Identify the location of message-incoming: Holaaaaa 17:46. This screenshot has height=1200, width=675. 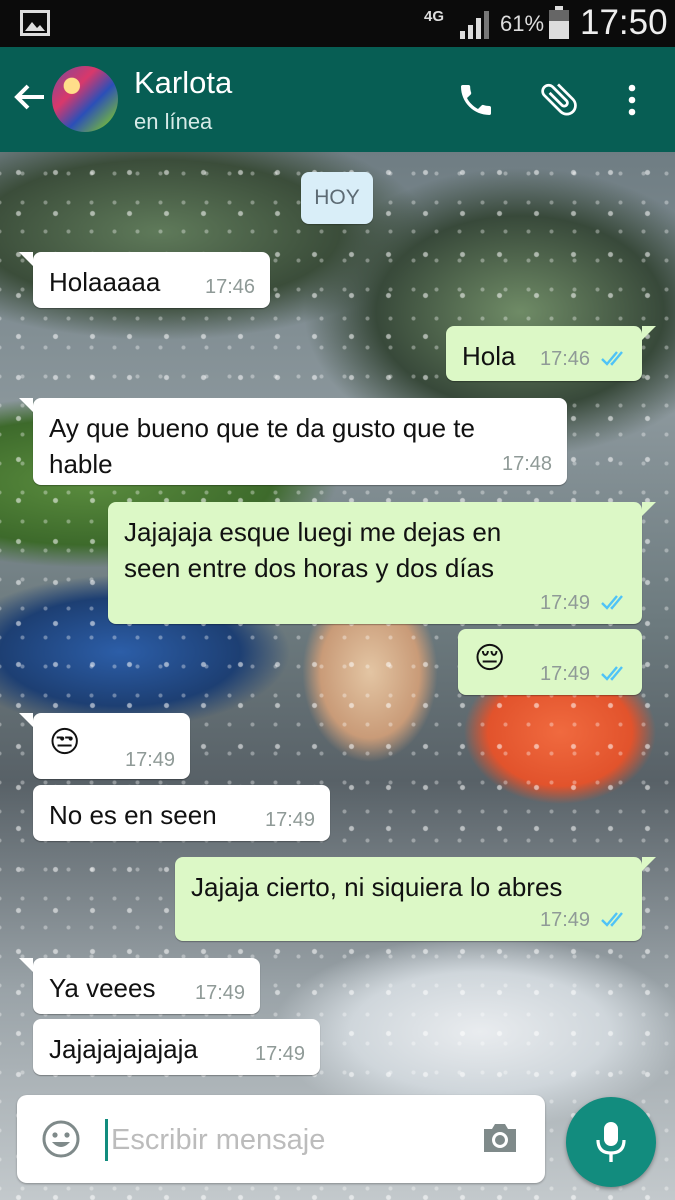
(144, 280).